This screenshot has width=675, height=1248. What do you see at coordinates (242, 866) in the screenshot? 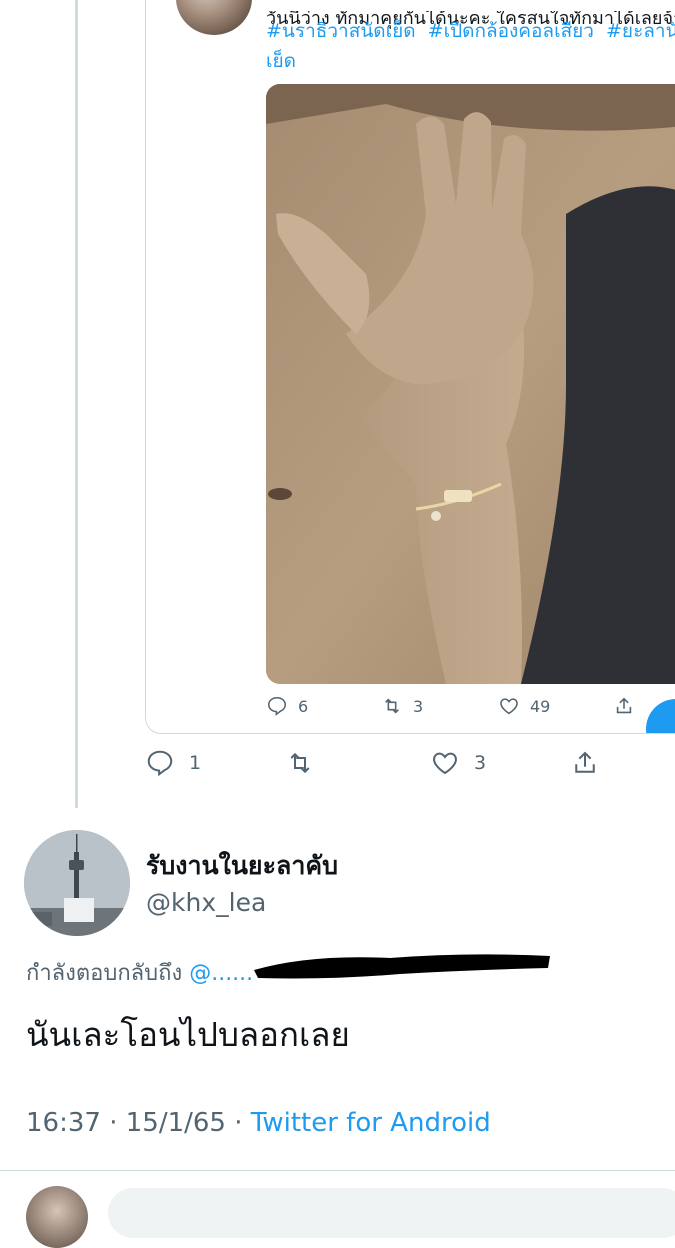
I see `author-display-name: รับงานในยะลาคับ` at bounding box center [242, 866].